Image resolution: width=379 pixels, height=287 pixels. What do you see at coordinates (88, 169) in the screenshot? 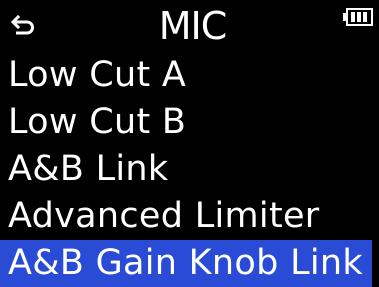
I see `menu-item-label: A&B Link` at bounding box center [88, 169].